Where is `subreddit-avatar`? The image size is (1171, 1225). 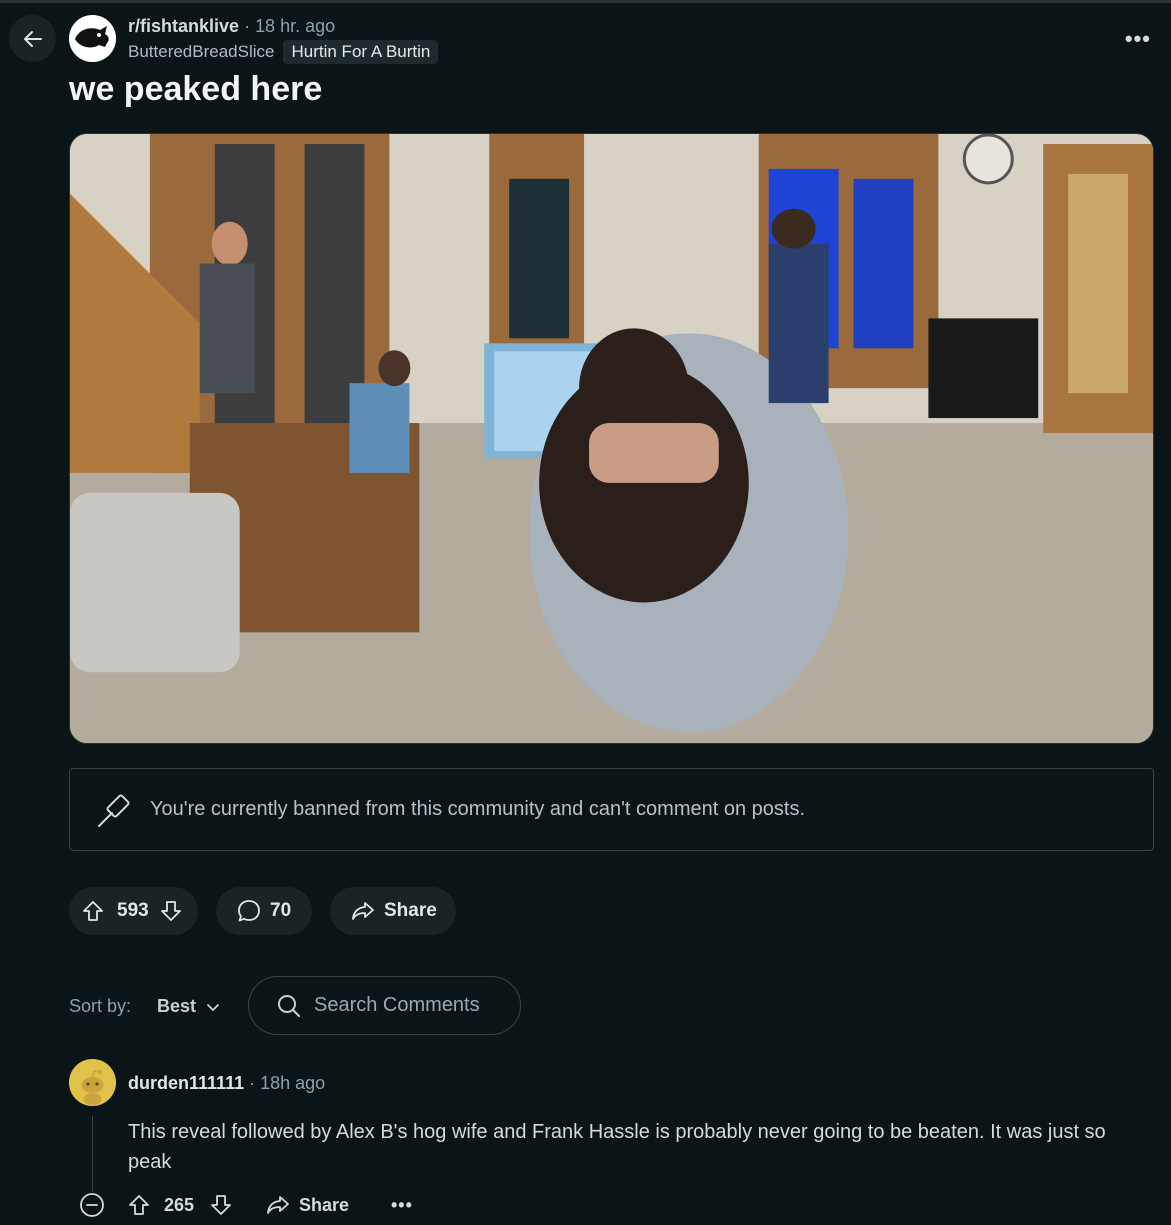 subreddit-avatar is located at coordinates (92, 38).